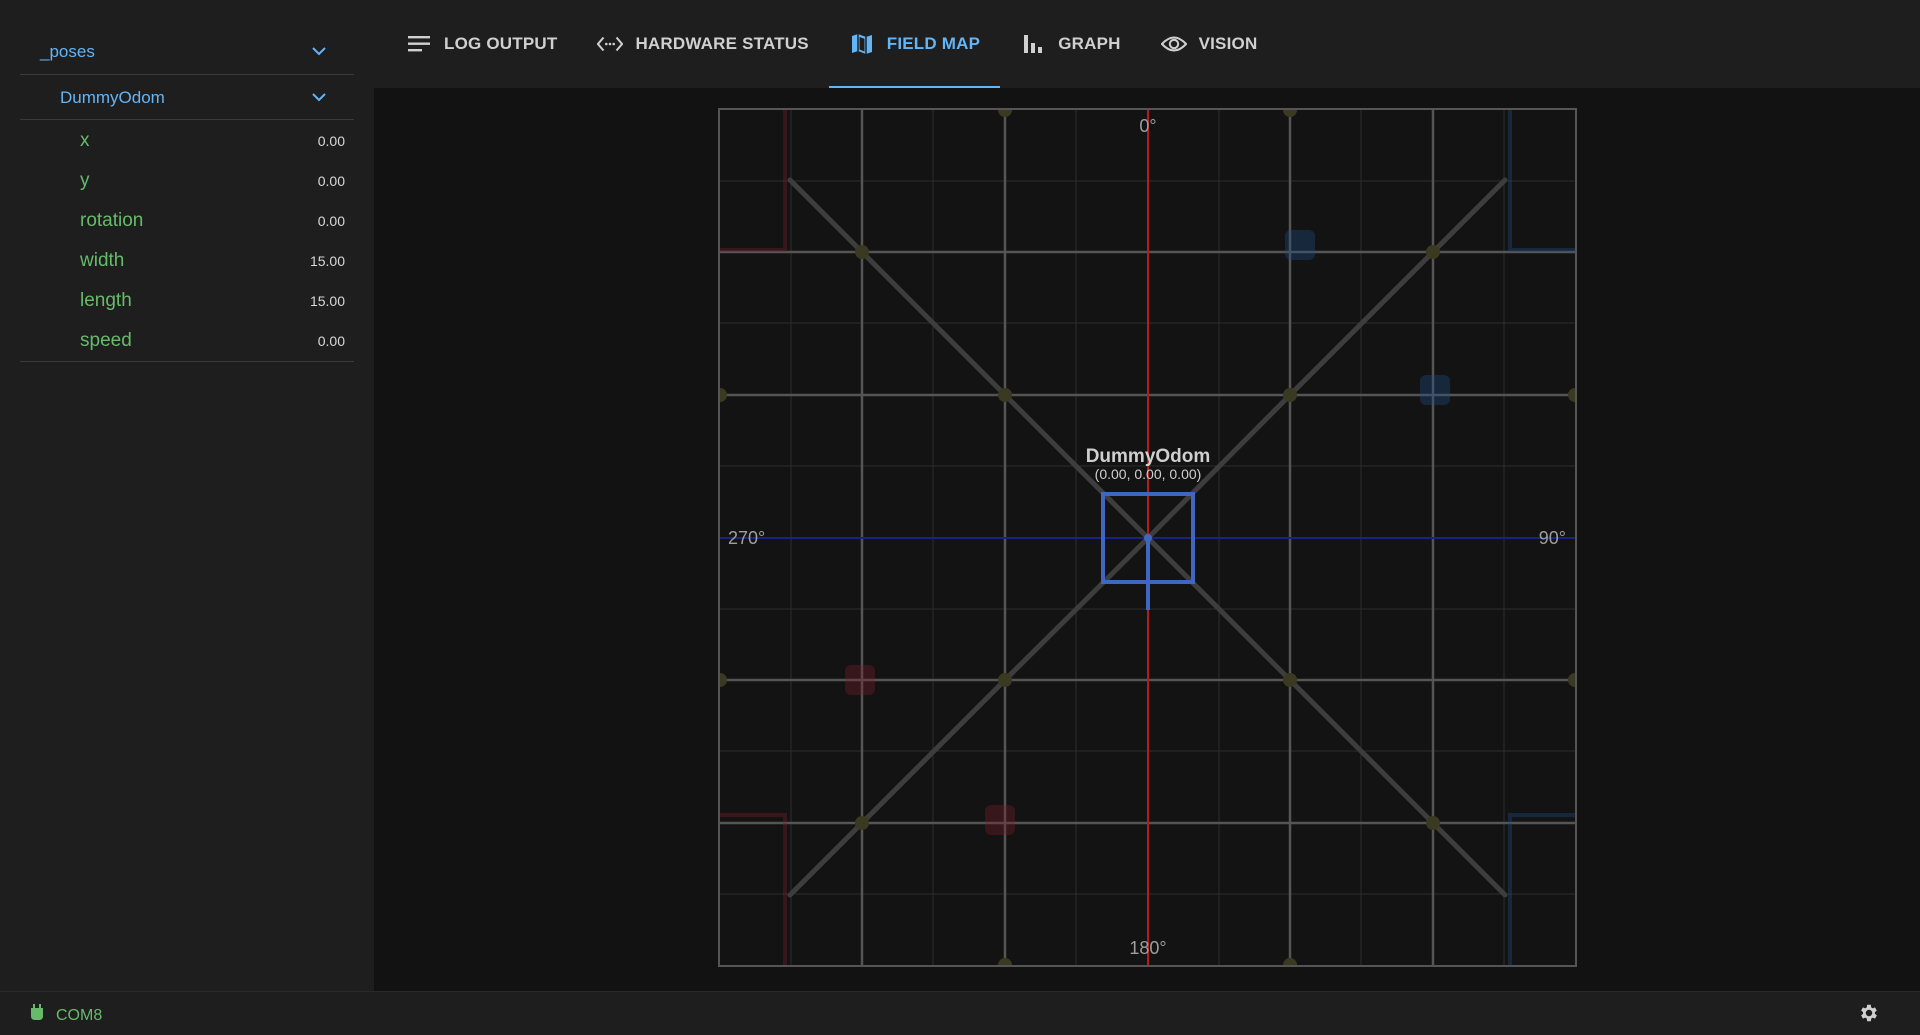 The width and height of the screenshot is (1920, 1035). I want to click on tab-graph: GRAPH, so click(1070, 44).